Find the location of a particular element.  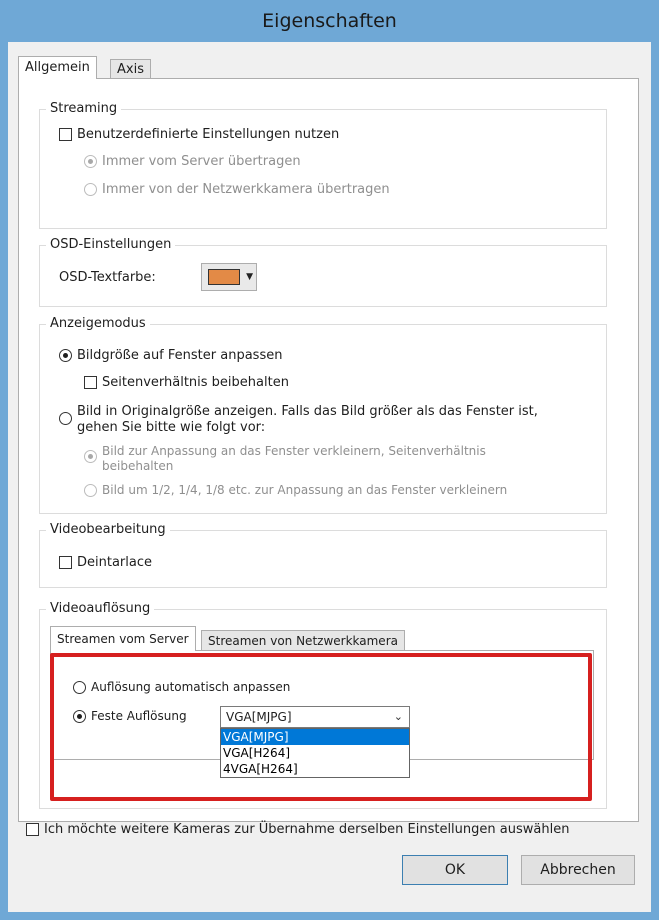

radio-fit-window-label: Bildgröße auf Fenster anpassen is located at coordinates (180, 355).